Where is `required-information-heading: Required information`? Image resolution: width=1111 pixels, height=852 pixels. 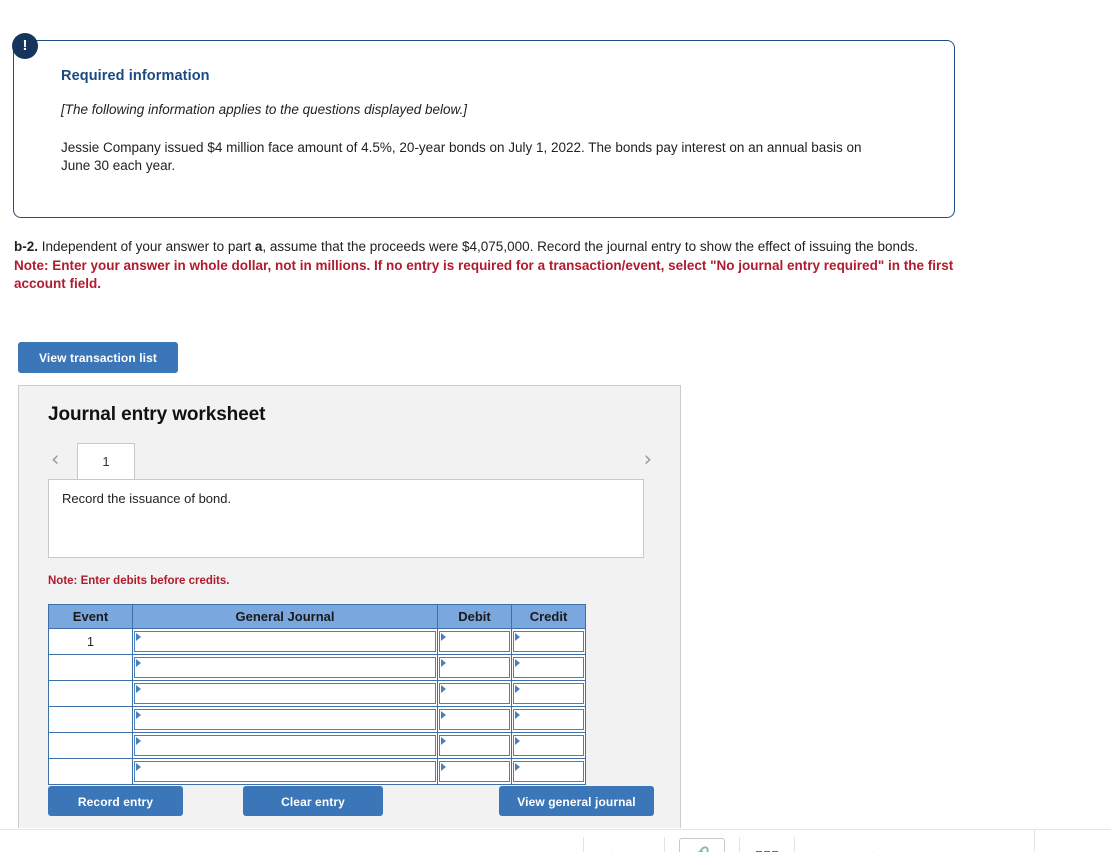
required-information-heading: Required information is located at coordinates (135, 76).